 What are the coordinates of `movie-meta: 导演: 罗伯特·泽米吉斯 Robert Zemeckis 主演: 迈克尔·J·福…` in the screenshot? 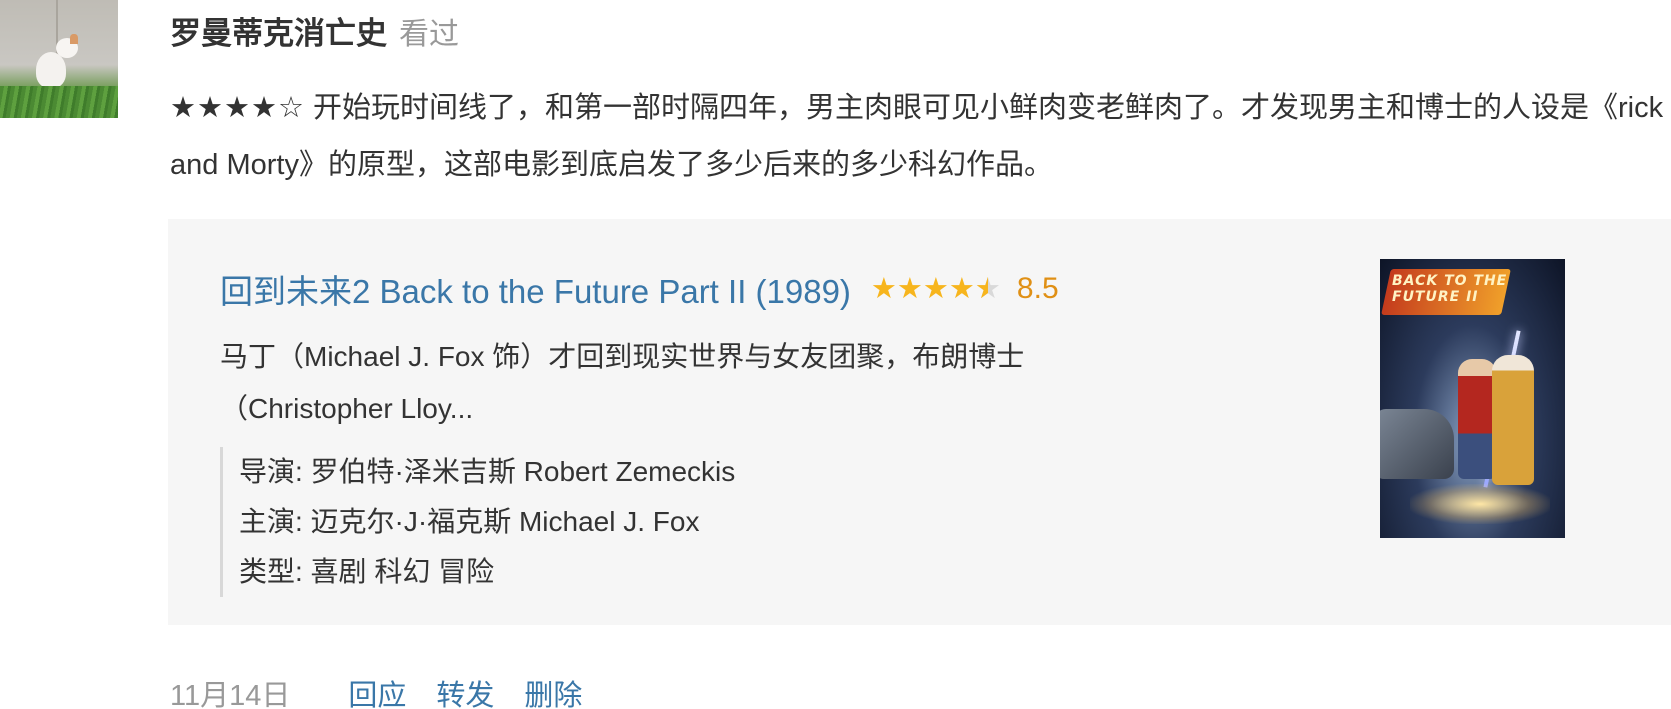 It's located at (477, 522).